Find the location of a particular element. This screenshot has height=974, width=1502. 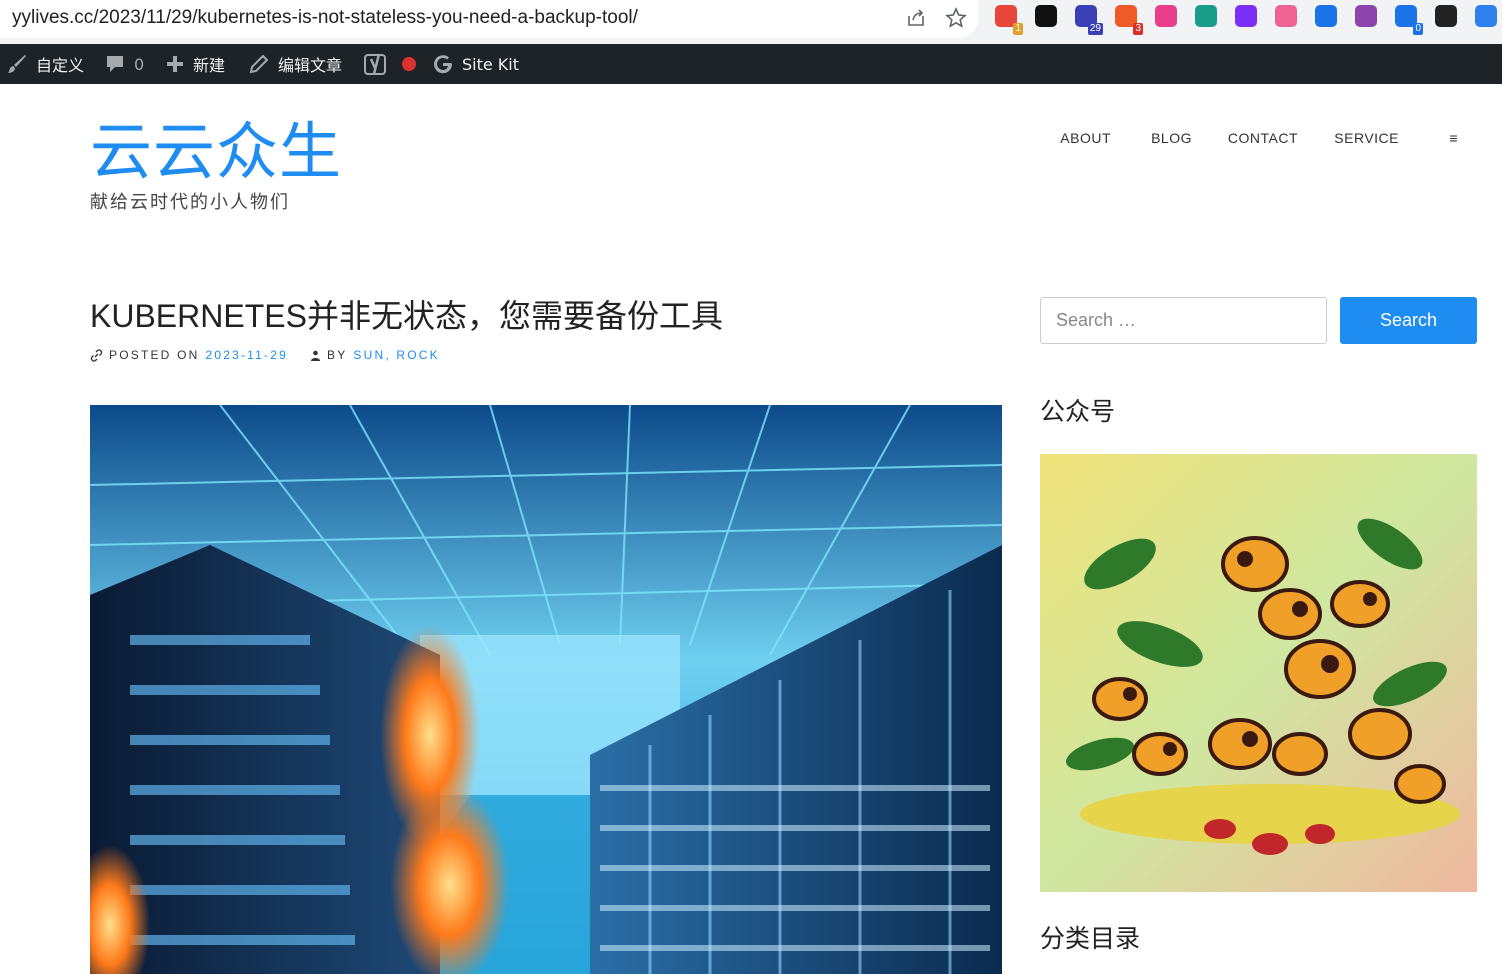

google-g-icon is located at coordinates (443, 64).